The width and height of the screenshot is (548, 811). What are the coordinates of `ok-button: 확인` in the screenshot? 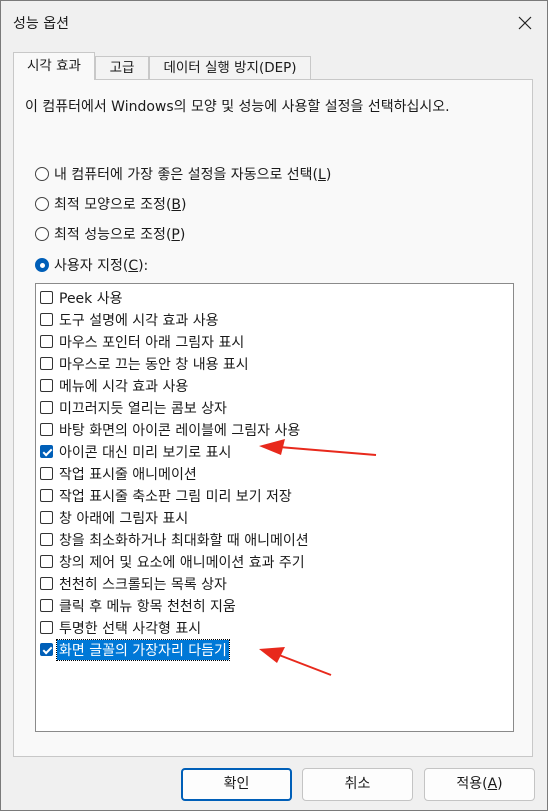 It's located at (236, 784).